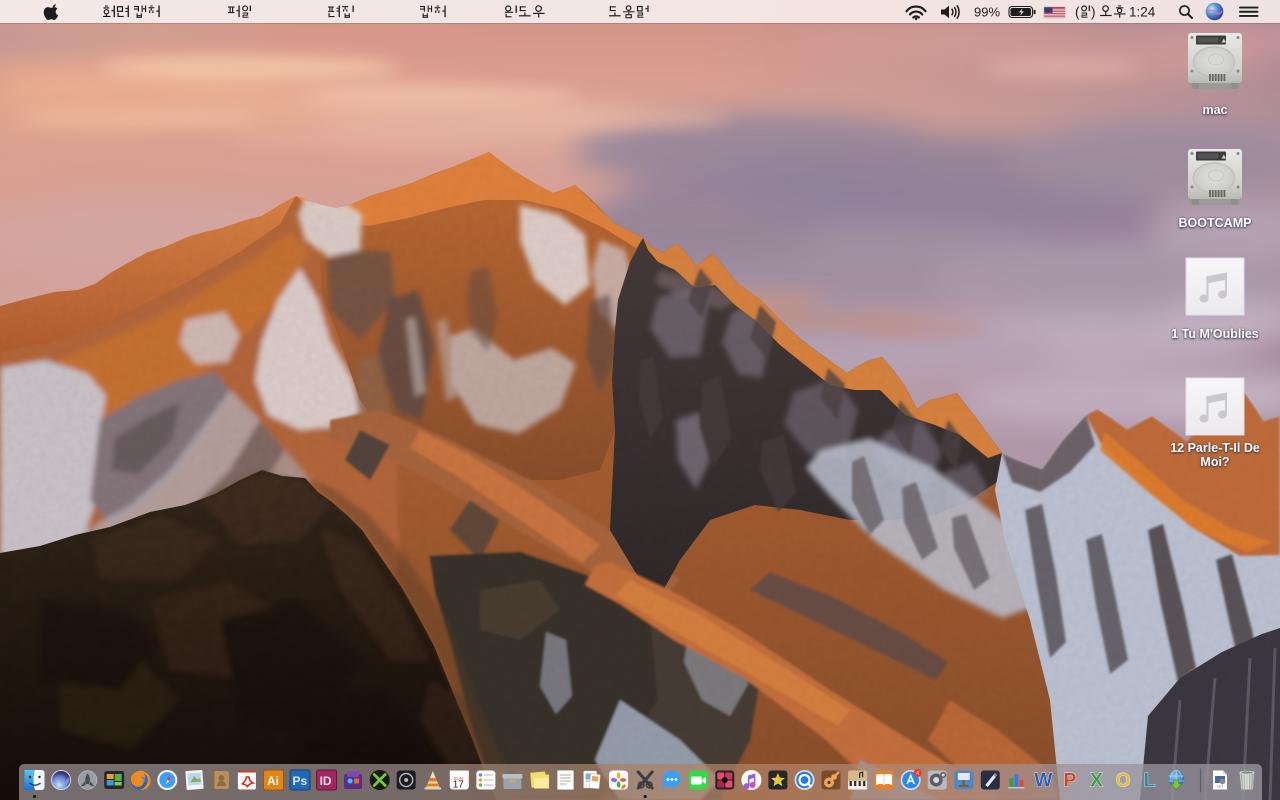 The height and width of the screenshot is (800, 1280). Describe the element at coordinates (987, 12) in the screenshot. I see `svg-text: 99%` at that location.